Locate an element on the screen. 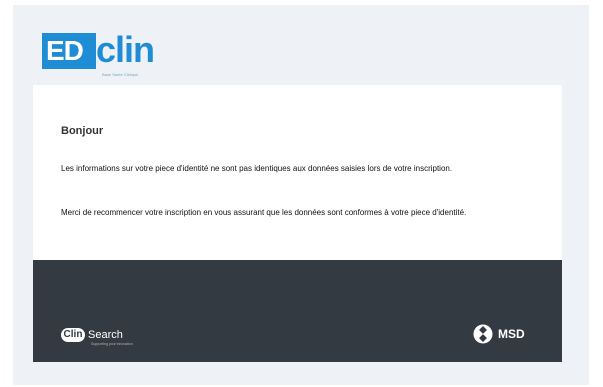 This screenshot has height=387, width=603. msd-logo-icon is located at coordinates (483, 334).